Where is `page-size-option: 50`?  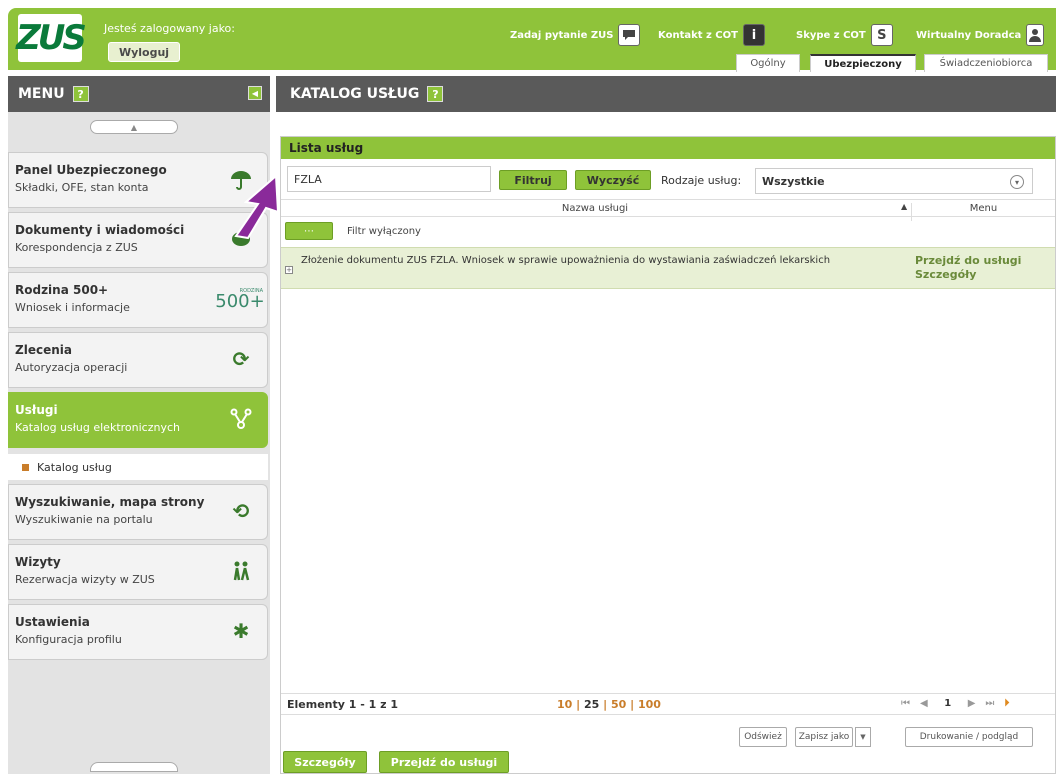 page-size-option: 50 is located at coordinates (618, 704).